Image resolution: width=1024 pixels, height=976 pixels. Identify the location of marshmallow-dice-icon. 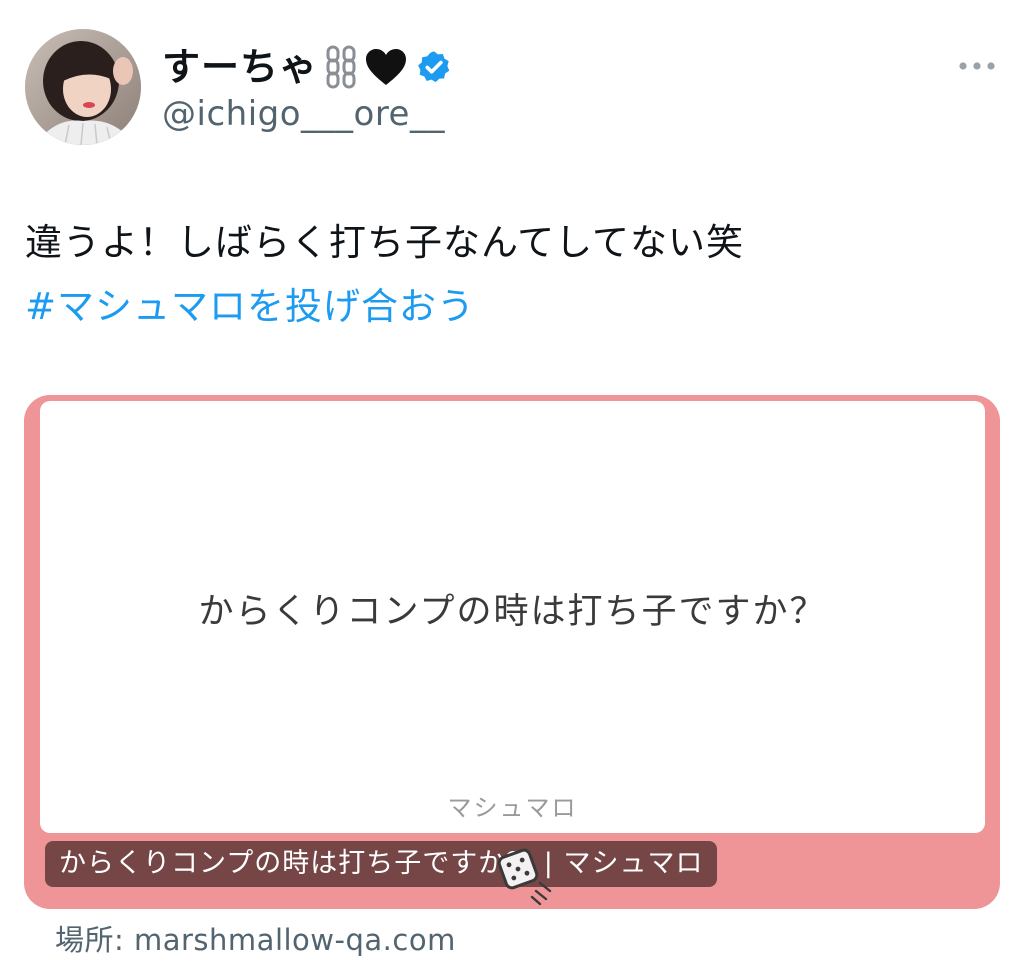
(532, 878).